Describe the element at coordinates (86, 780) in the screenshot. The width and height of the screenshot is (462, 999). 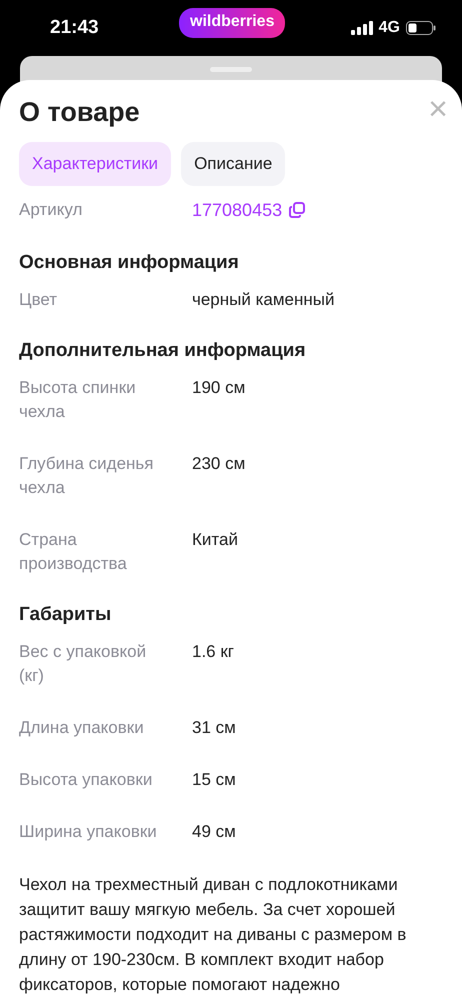
I see `field-label: Высота упаковки` at that location.